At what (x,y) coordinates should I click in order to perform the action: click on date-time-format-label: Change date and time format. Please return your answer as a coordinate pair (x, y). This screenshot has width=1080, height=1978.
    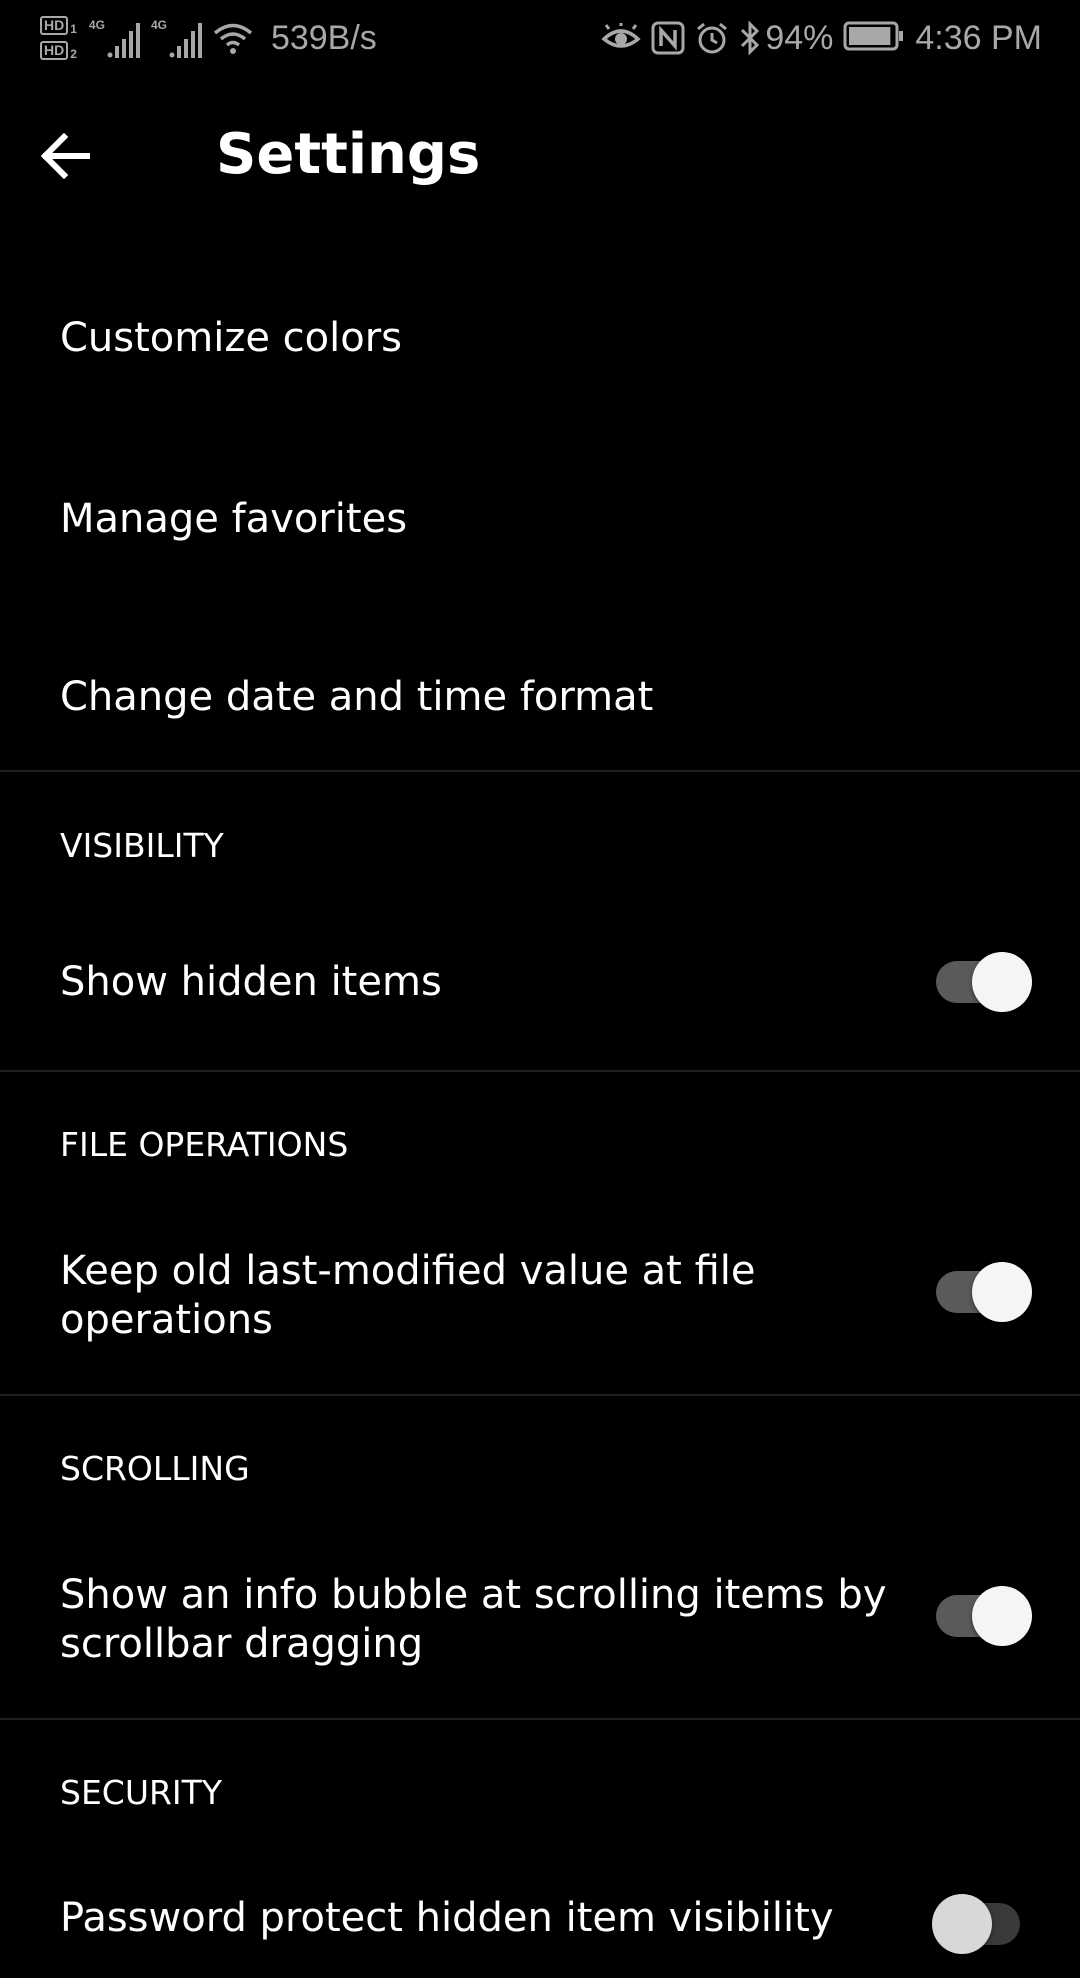
    Looking at the image, I should click on (357, 697).